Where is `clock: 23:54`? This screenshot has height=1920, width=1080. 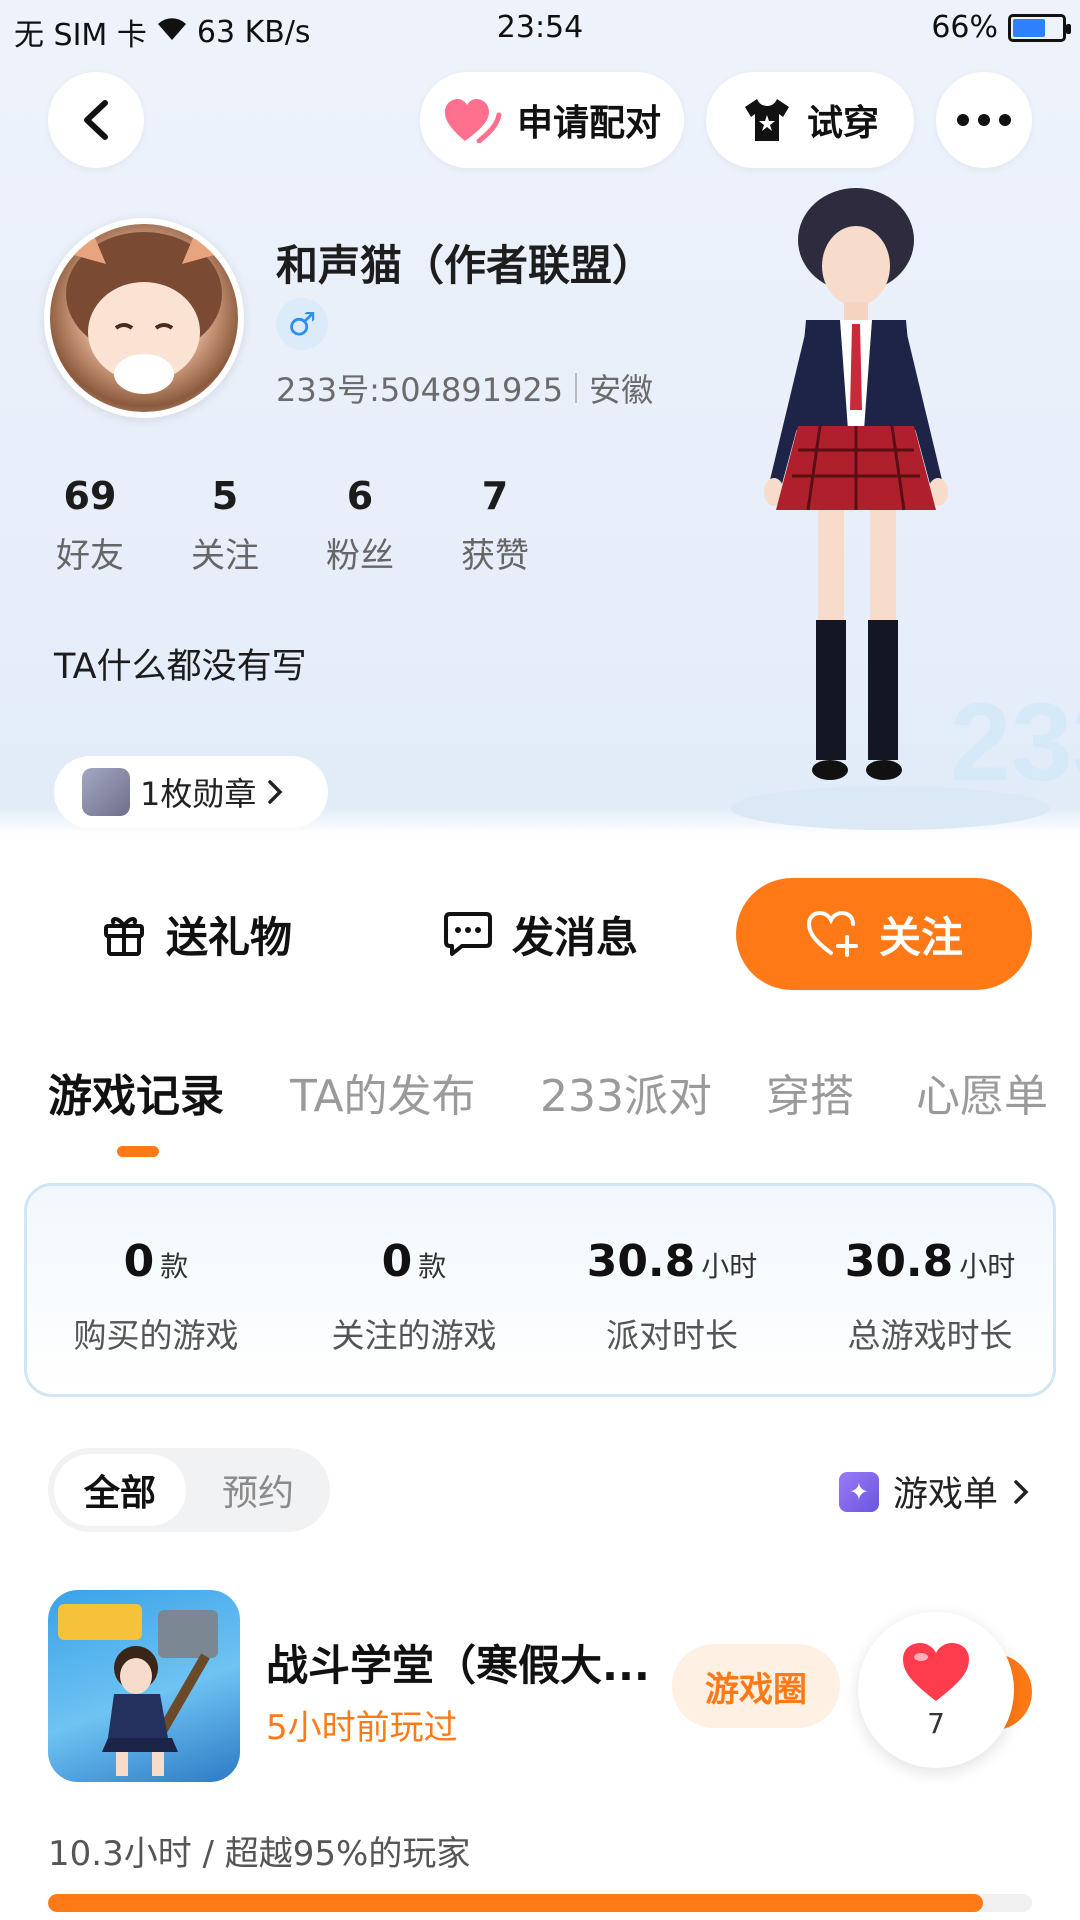
clock: 23:54 is located at coordinates (540, 27).